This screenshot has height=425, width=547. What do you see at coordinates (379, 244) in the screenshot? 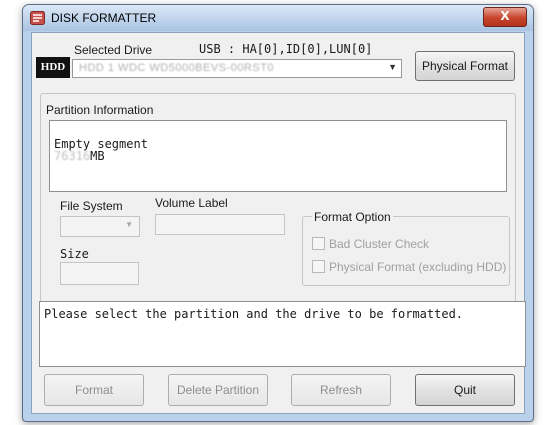
I see `bad-cluster-check-label: Bad Cluster Check` at bounding box center [379, 244].